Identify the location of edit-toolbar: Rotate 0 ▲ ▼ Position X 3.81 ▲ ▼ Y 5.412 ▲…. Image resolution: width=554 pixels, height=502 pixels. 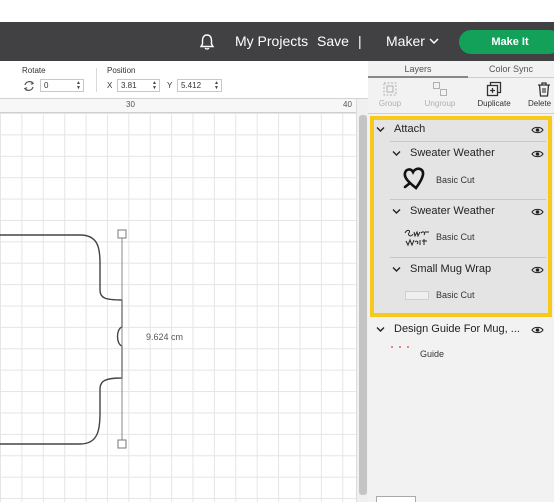
(184, 80).